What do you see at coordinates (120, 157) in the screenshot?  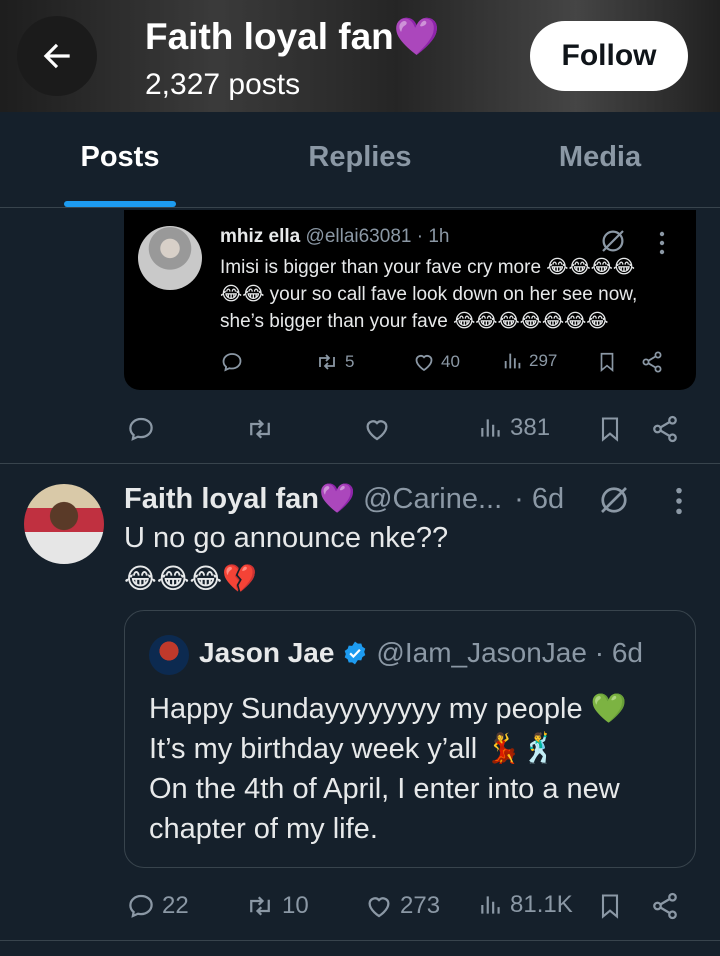 I see `tab-label: Posts` at bounding box center [120, 157].